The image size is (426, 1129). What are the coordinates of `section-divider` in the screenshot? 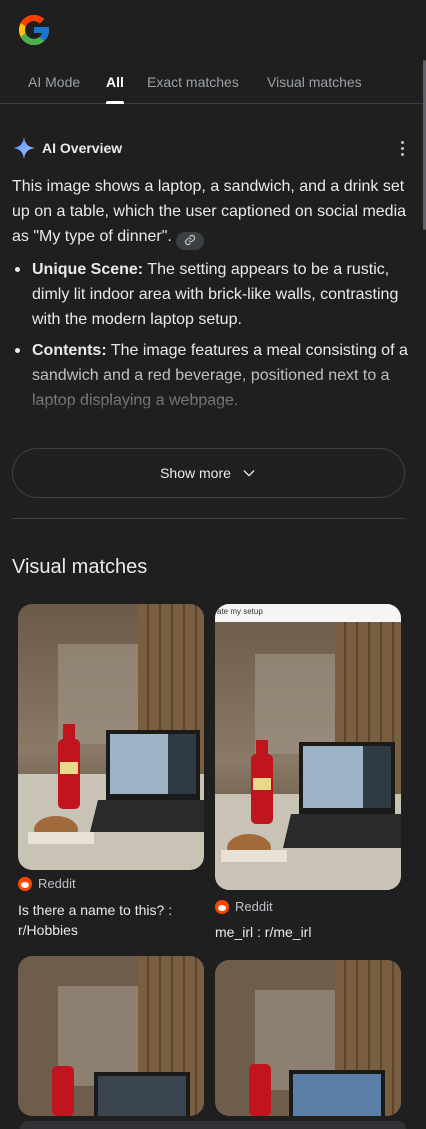 It's located at (208, 518).